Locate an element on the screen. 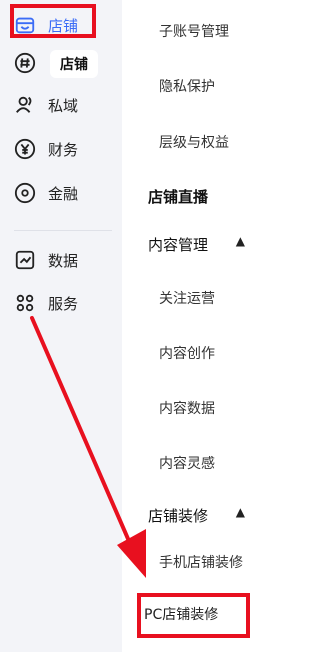  hash-icon is located at coordinates (25, 63).